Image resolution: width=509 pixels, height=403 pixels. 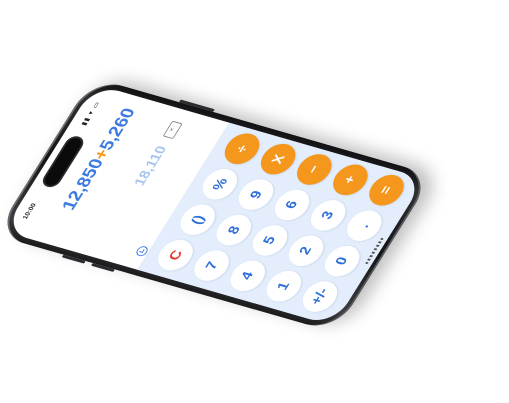 What do you see at coordinates (176, 255) in the screenshot?
I see `clear-button: C` at bounding box center [176, 255].